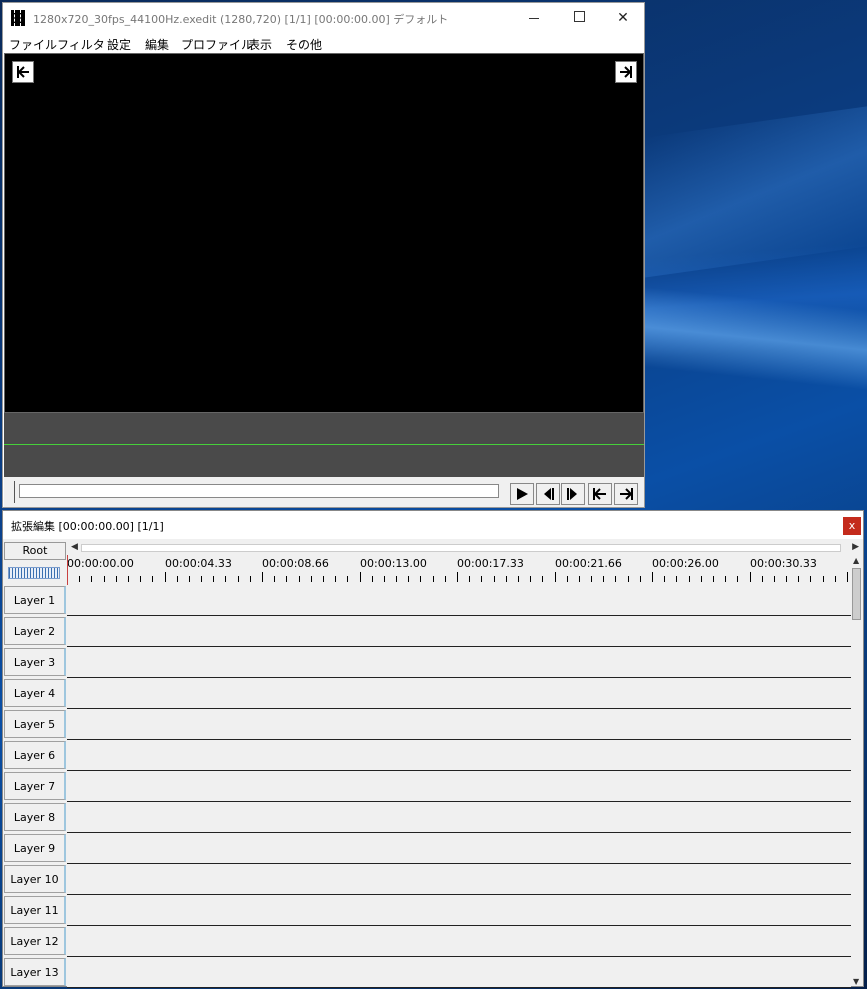 The height and width of the screenshot is (989, 867). I want to click on menu-filter: フィルタ, so click(81, 44).